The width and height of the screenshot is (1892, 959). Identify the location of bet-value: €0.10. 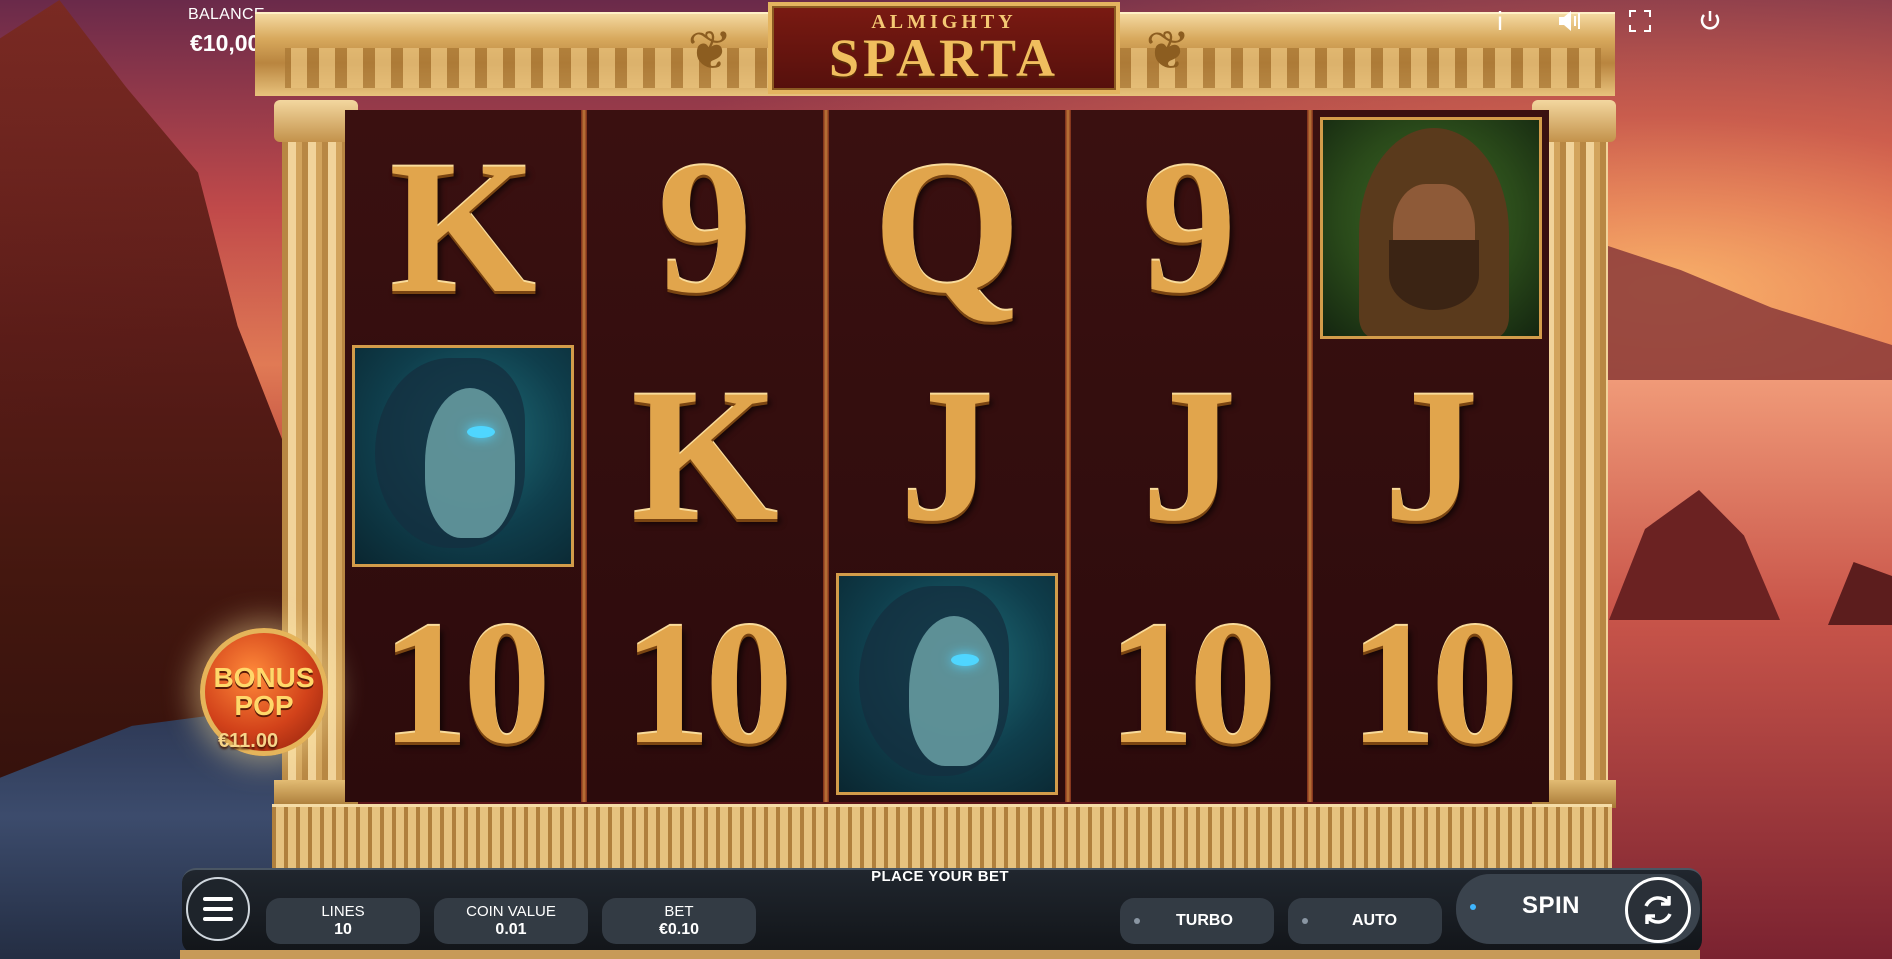
(679, 929).